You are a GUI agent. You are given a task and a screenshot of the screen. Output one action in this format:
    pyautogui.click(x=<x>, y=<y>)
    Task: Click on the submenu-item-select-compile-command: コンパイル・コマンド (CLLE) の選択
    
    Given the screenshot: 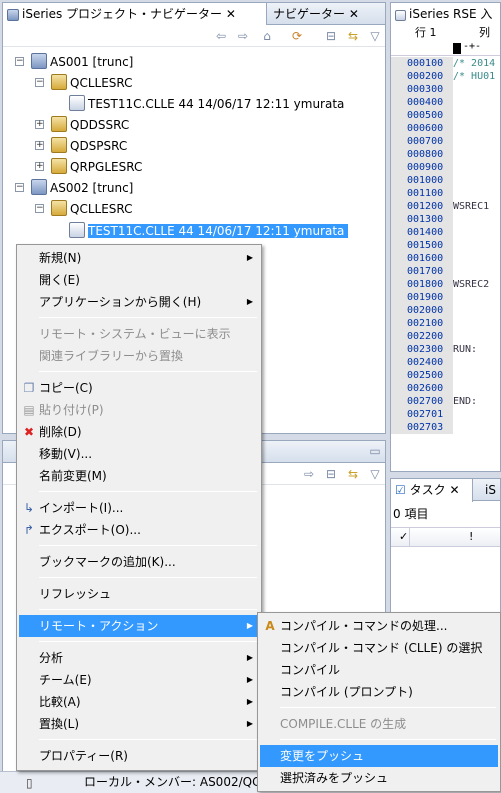 What is the action you would take?
    pyautogui.click(x=379, y=648)
    